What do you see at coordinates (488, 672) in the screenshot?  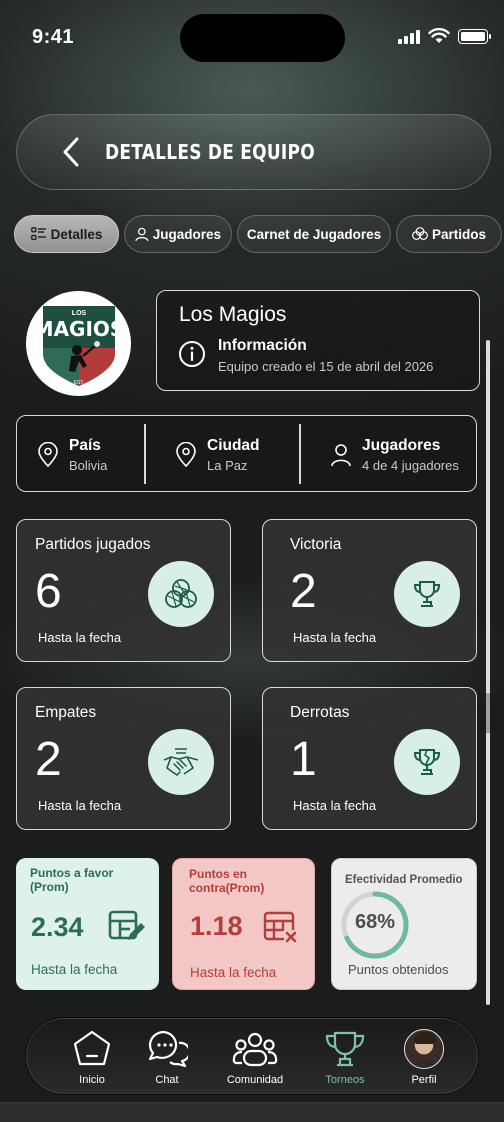 I see `scrollbar` at bounding box center [488, 672].